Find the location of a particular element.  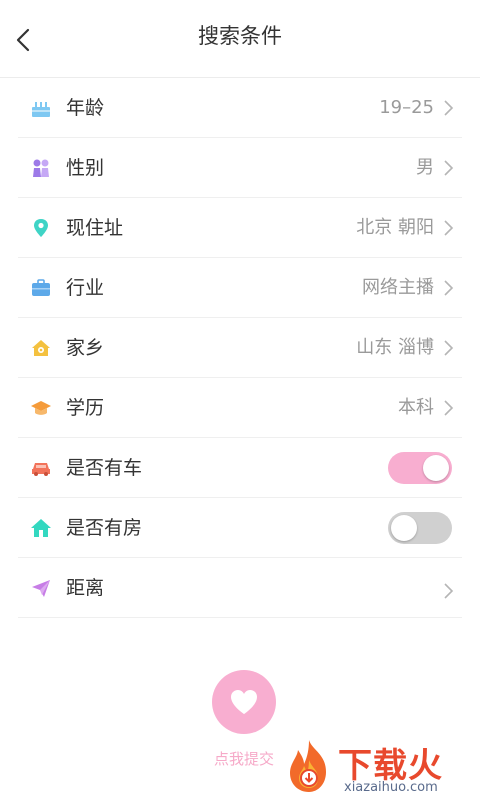

location-pin-icon is located at coordinates (41, 228).